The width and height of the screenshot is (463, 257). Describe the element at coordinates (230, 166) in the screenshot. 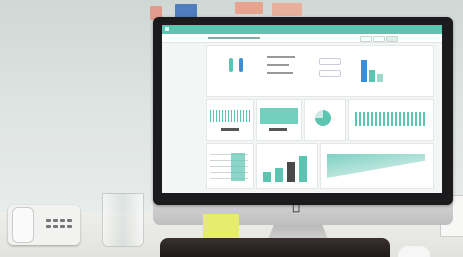

I see `list-card` at that location.